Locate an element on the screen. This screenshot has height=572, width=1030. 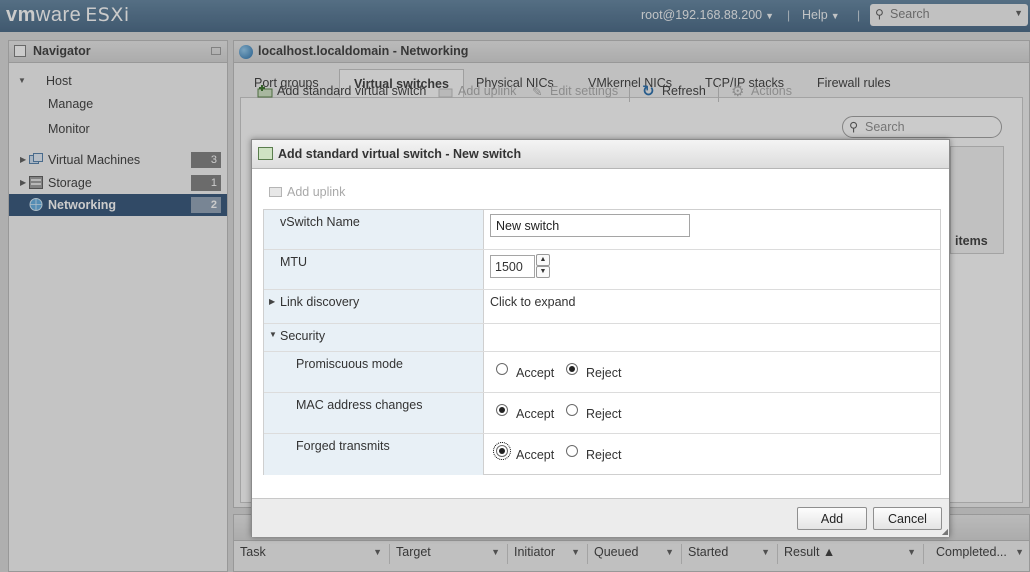
field-value: Click to expand is located at coordinates (712, 306).